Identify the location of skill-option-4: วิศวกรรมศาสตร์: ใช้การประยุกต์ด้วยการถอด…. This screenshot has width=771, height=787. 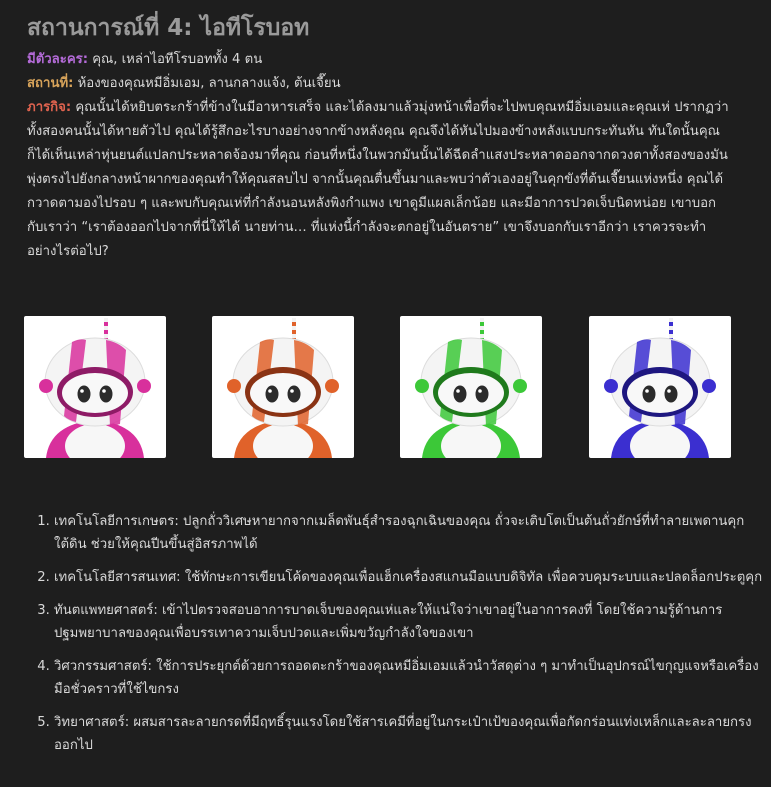
(410, 678).